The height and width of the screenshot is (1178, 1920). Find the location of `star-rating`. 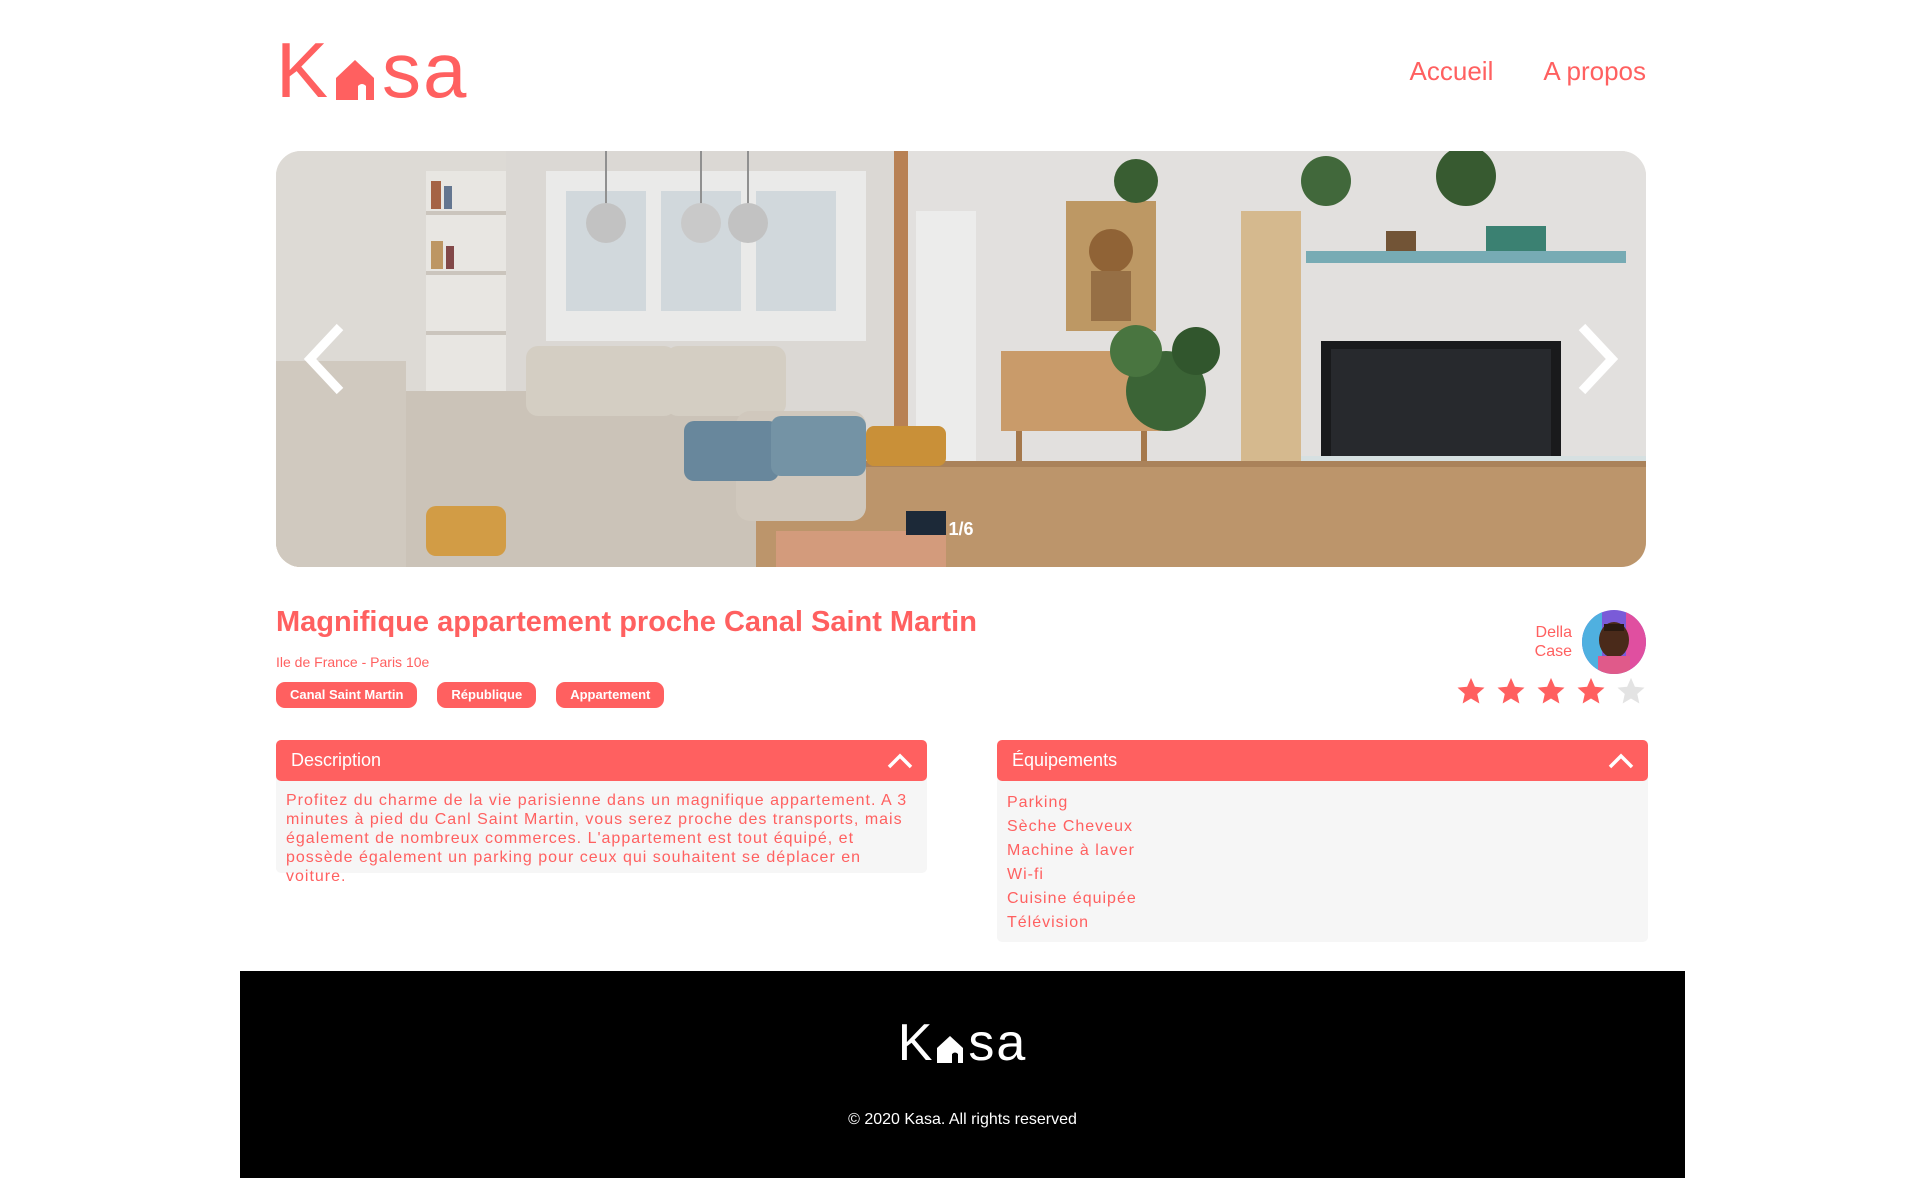

star-rating is located at coordinates (1551, 691).